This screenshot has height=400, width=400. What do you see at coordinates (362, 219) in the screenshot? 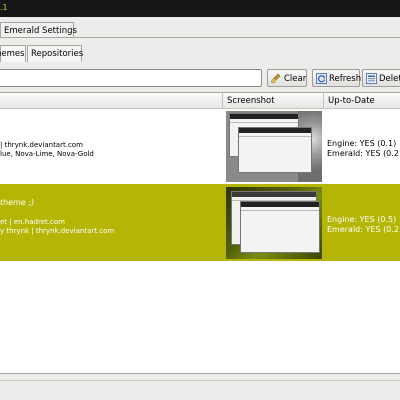
I see `engine-status: Engine: YES (0.5)` at bounding box center [362, 219].